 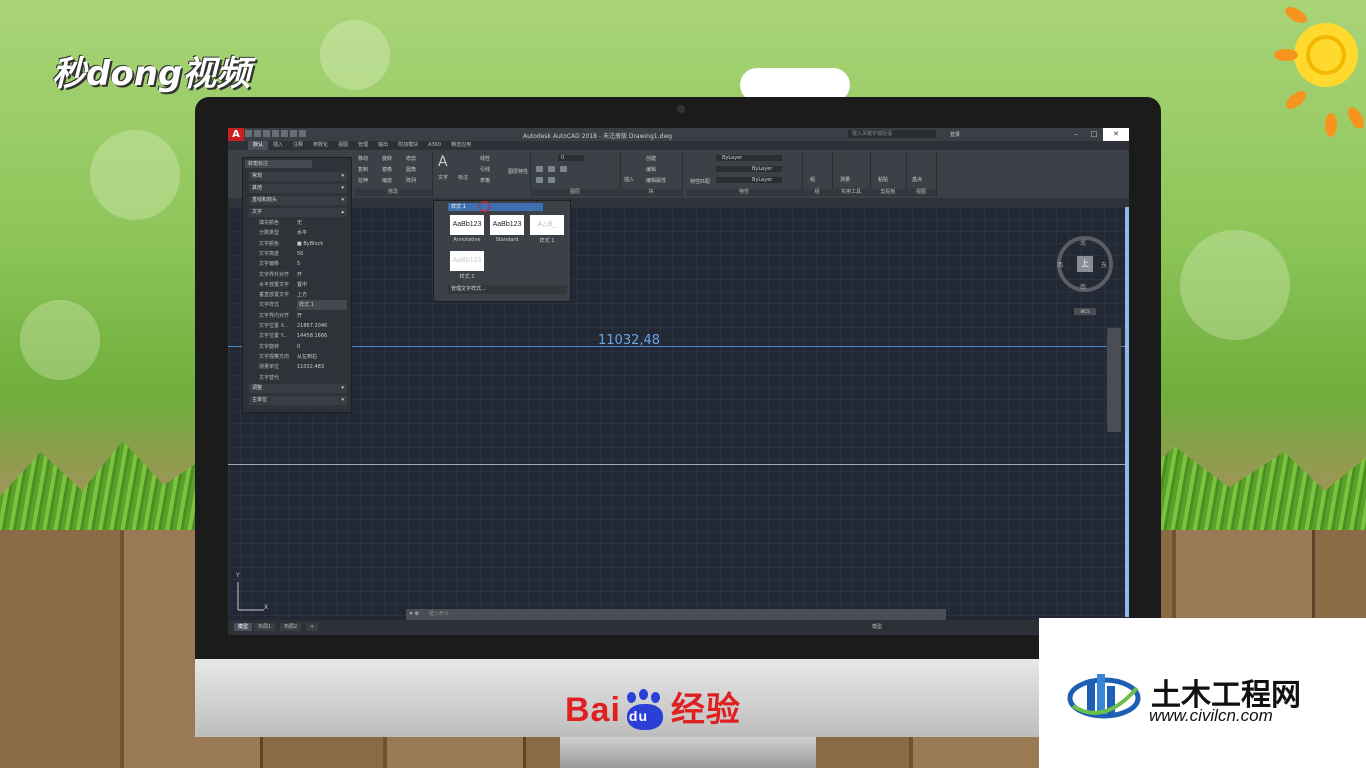 I want to click on maximize-button: □, so click(x=1094, y=134).